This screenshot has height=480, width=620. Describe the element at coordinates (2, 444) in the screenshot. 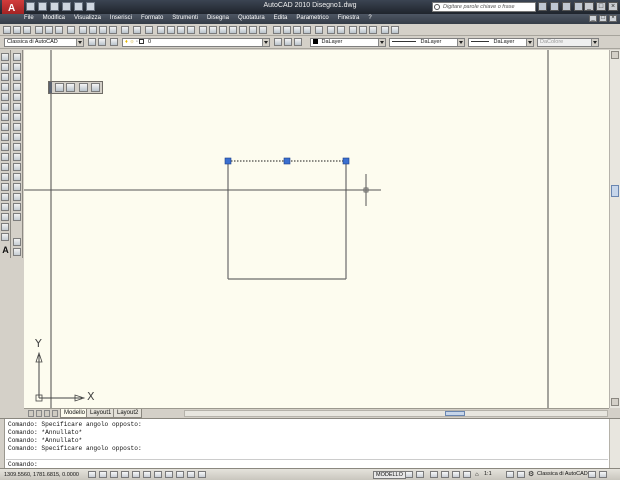

I see `command-window-grip` at that location.